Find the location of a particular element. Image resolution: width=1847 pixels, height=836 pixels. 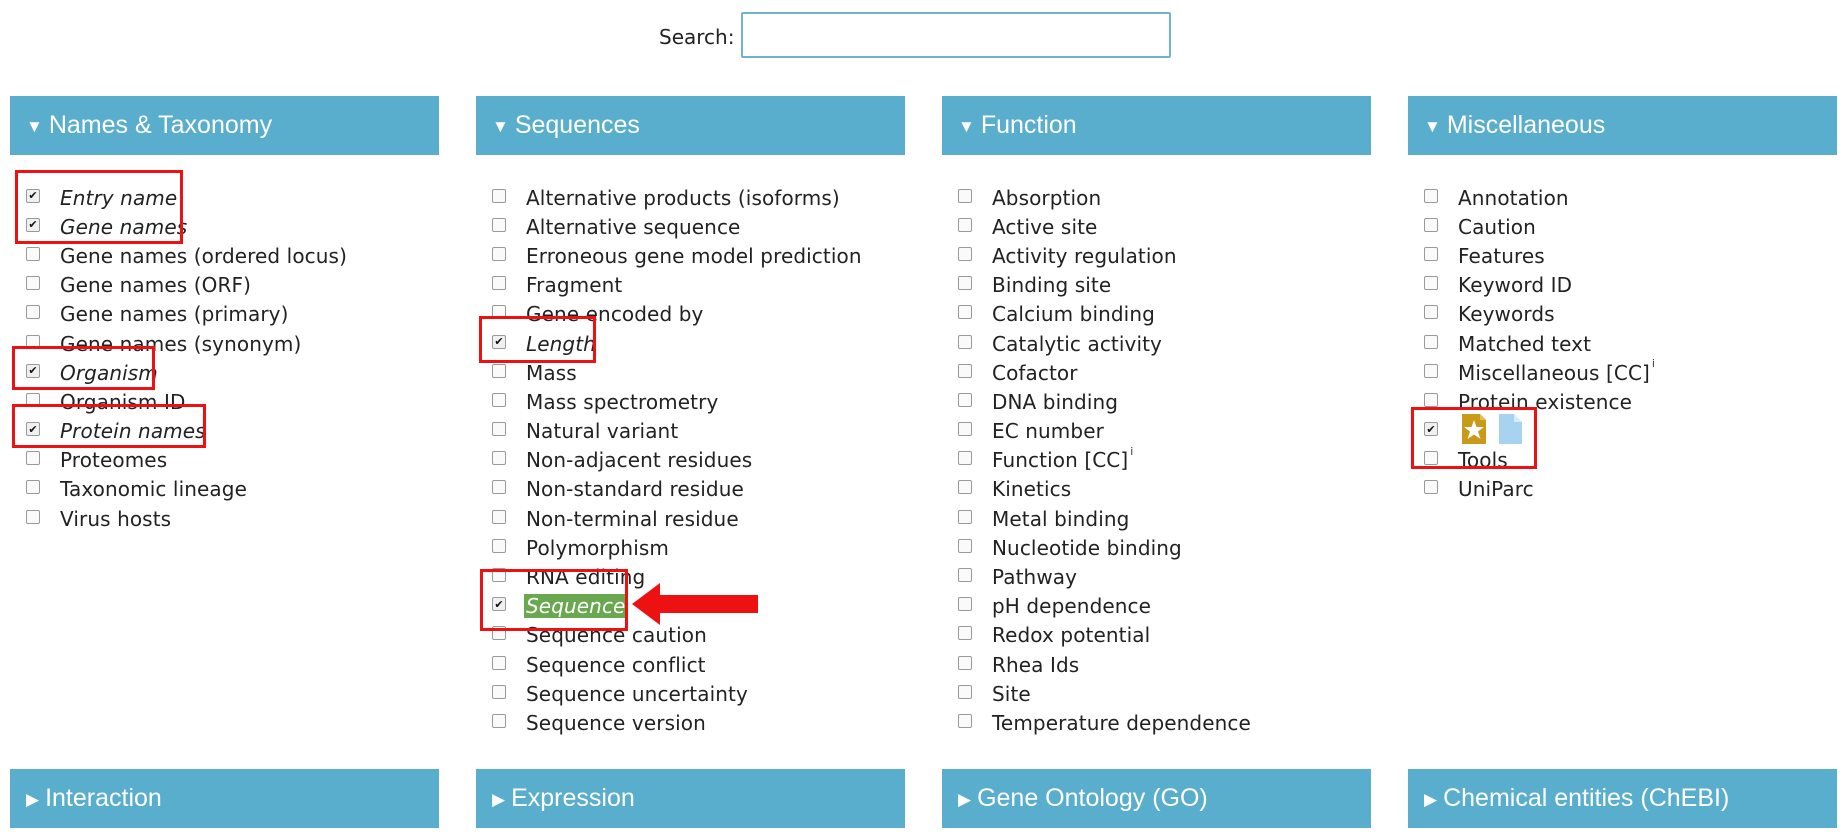

option-icon-row: ✔ is located at coordinates (1622, 430).